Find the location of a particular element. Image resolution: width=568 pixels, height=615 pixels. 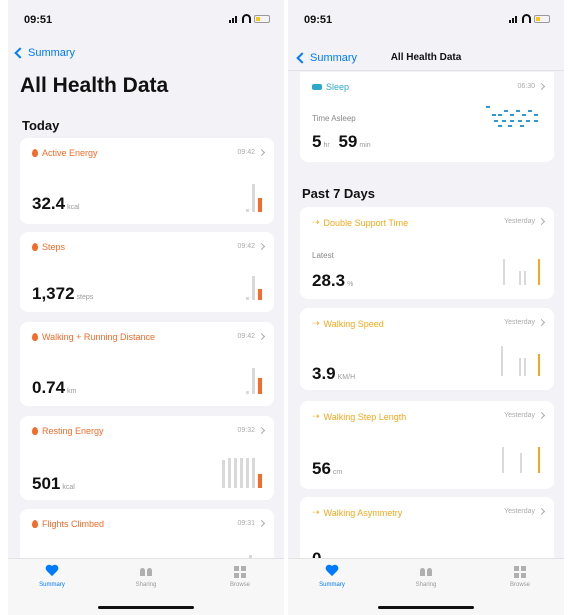

card-time: 06:30 is located at coordinates (526, 86).